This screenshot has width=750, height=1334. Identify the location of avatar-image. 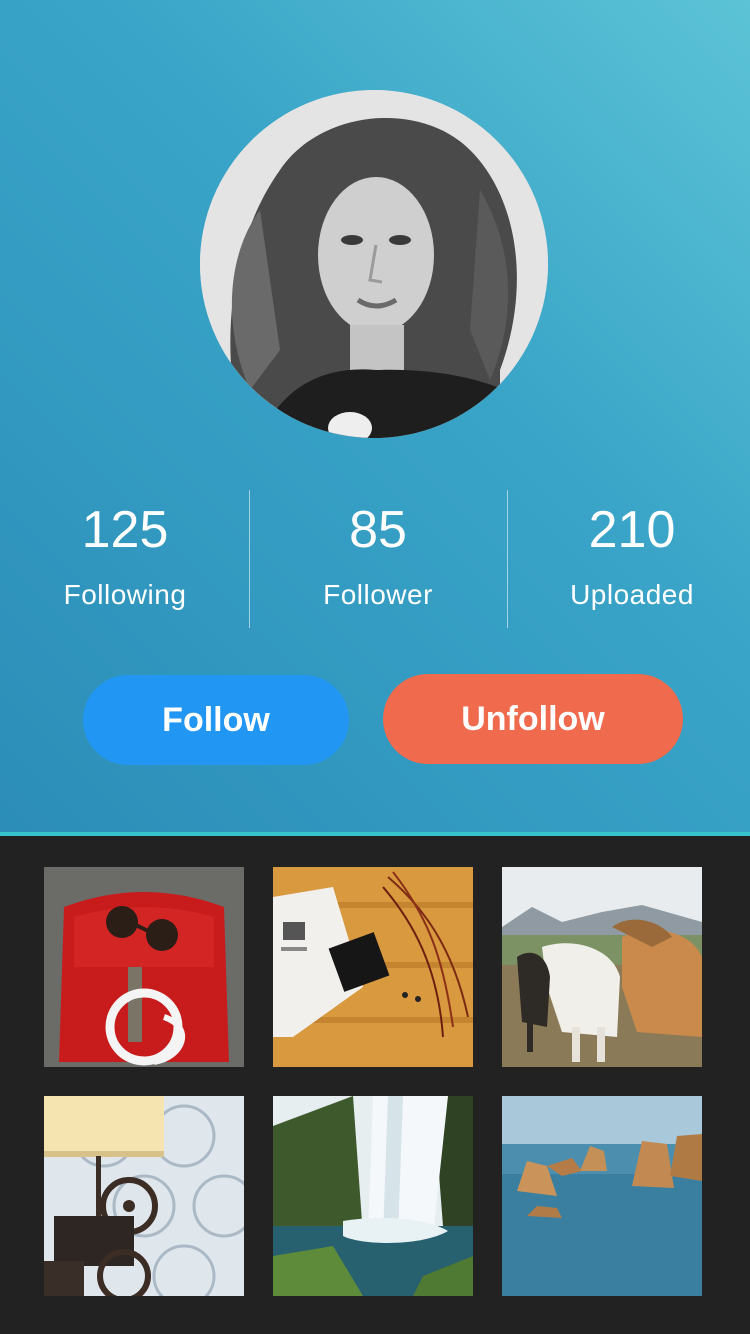
(374, 264).